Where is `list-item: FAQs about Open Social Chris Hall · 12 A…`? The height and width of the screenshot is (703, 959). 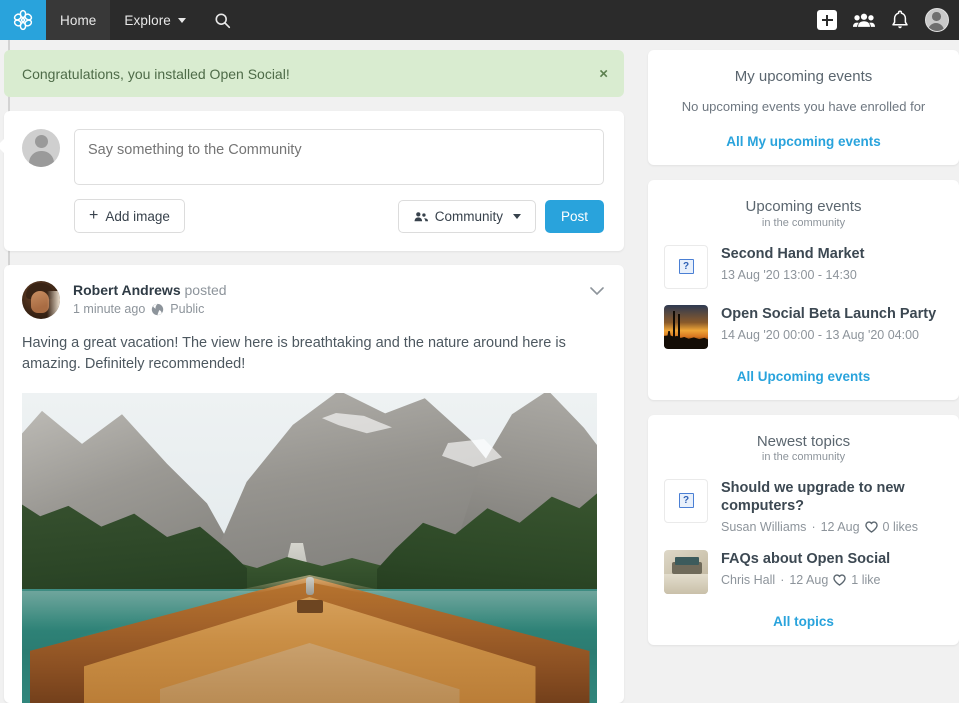
list-item: FAQs about Open Social Chris Hall · 12 A… is located at coordinates (803, 572).